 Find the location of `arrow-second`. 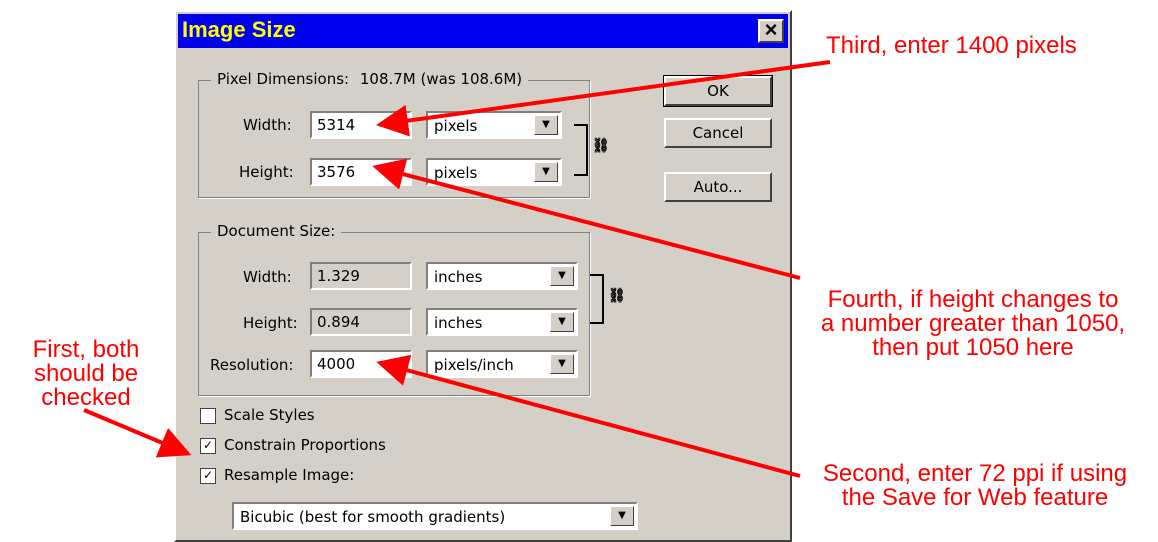

arrow-second is located at coordinates (588, 416).